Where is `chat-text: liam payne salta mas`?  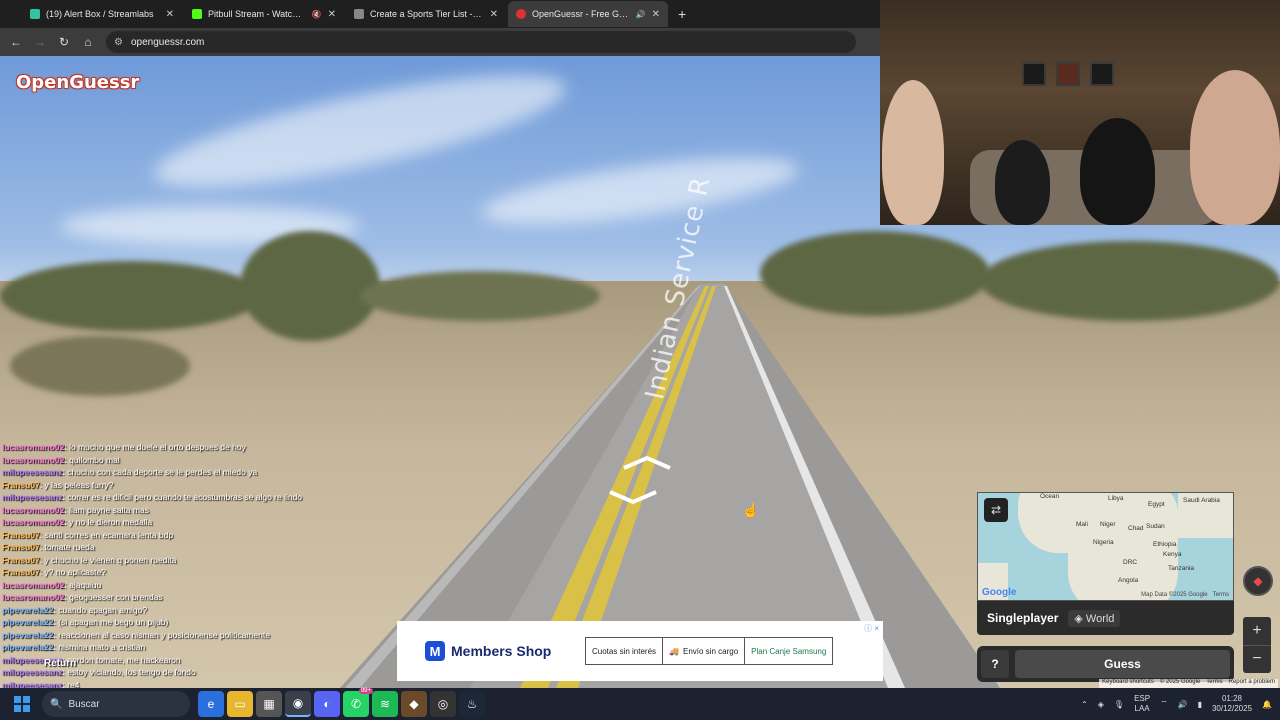
chat-text: liam payne salta mas is located at coordinates (109, 509).